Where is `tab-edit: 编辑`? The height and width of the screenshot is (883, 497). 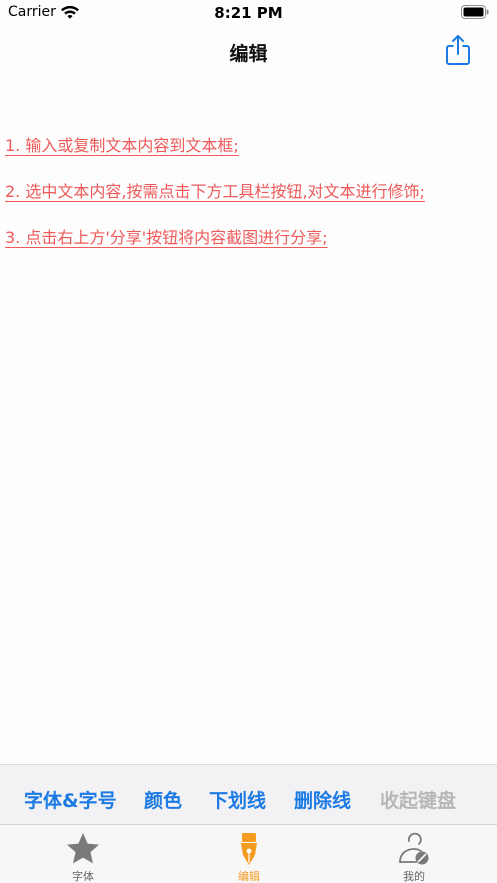
tab-edit: 编辑 is located at coordinates (249, 854).